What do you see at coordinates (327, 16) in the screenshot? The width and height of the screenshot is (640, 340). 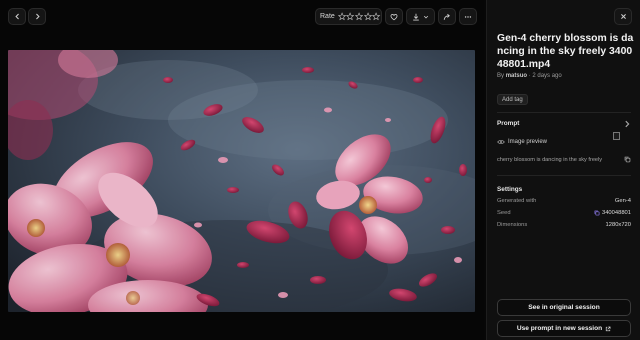 I see `rate-label: Rate` at bounding box center [327, 16].